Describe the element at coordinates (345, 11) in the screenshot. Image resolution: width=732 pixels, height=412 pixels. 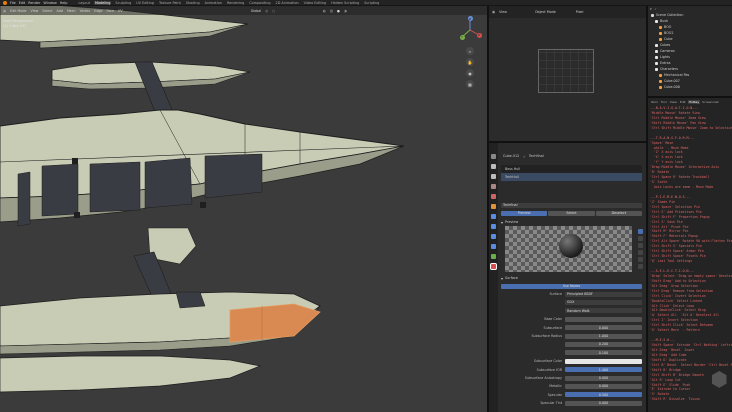
I see `shading-material-icon: ◑` at that location.